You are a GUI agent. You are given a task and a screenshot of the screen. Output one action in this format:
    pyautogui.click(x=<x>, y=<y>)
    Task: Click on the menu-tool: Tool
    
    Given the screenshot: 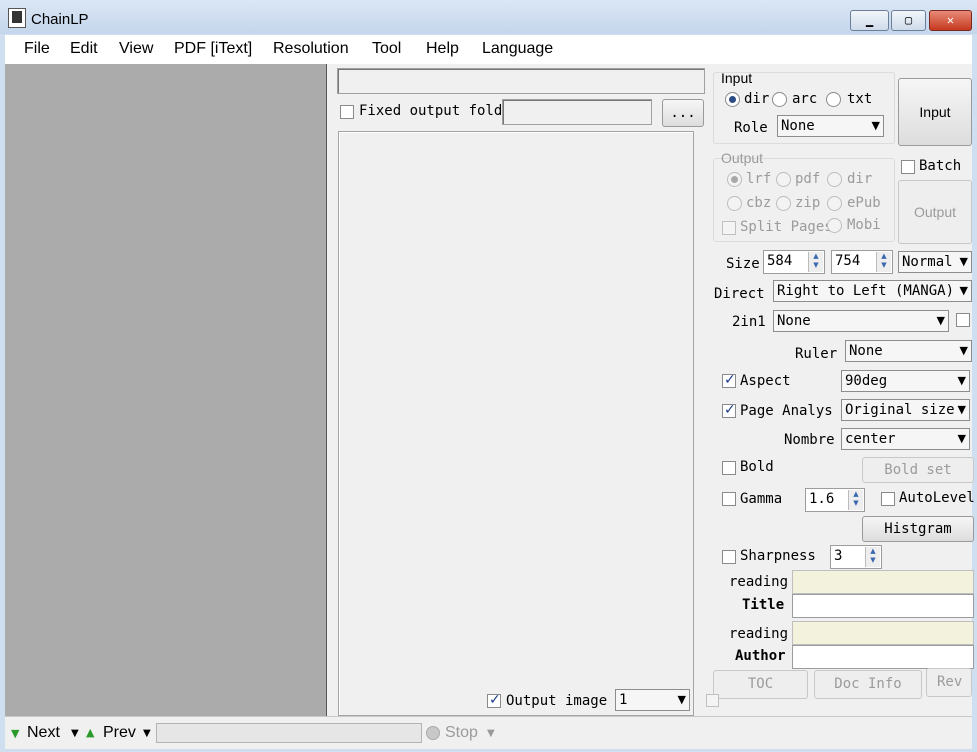 What is the action you would take?
    pyautogui.click(x=386, y=49)
    